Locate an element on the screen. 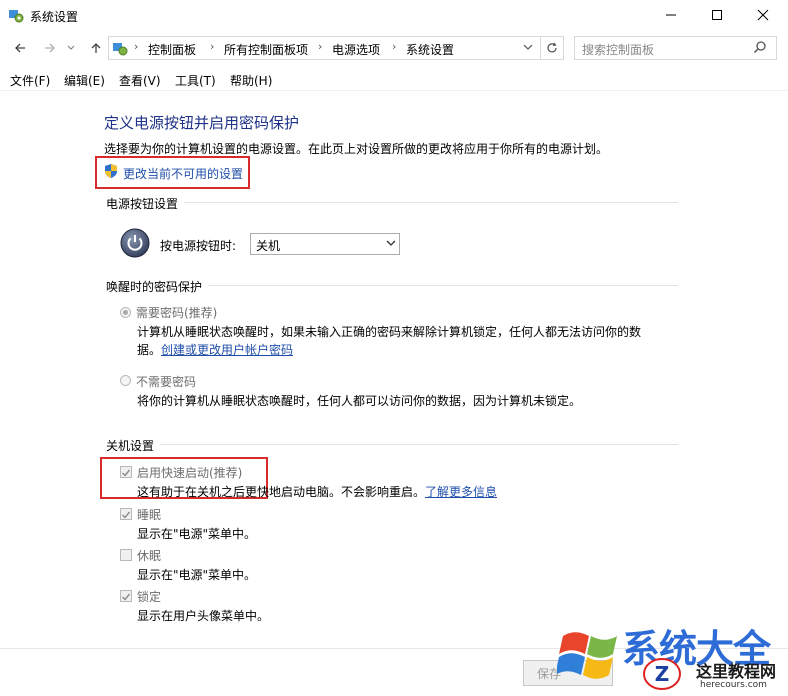 The width and height of the screenshot is (788, 696). watermark-site-url: herecours.com is located at coordinates (733, 685).